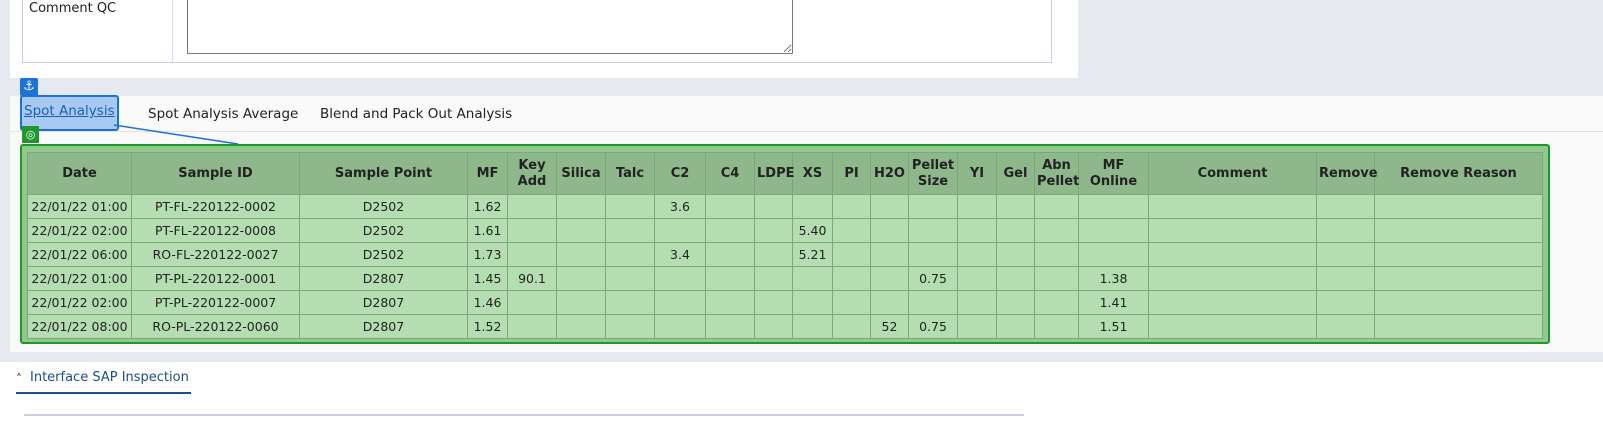  Describe the element at coordinates (1113, 278) in the screenshot. I see `table-cell: 1.38` at that location.